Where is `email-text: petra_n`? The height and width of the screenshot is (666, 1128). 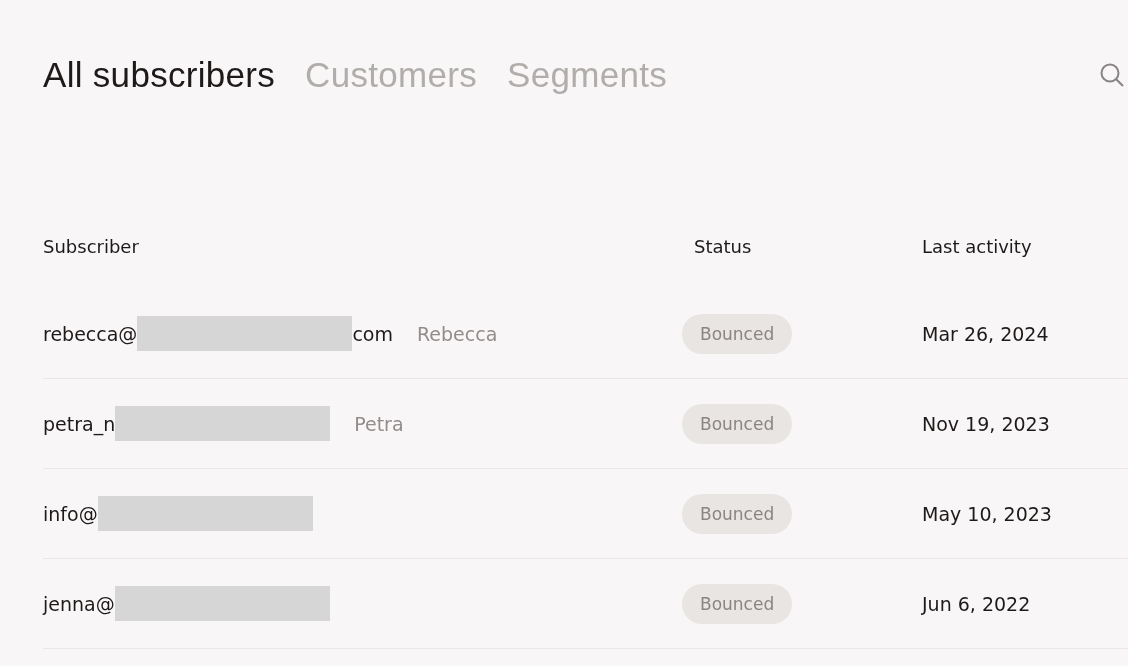
email-text: petra_n is located at coordinates (79, 423).